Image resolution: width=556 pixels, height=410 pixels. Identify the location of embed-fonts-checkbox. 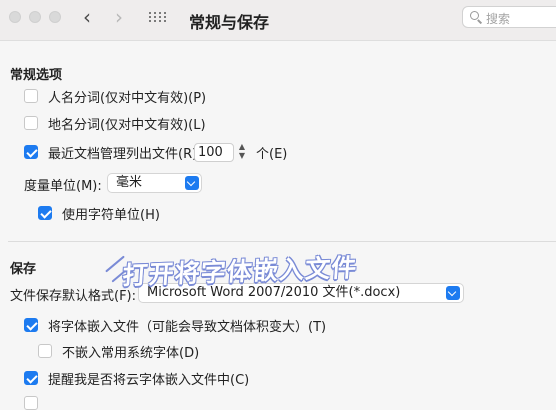
(31, 325).